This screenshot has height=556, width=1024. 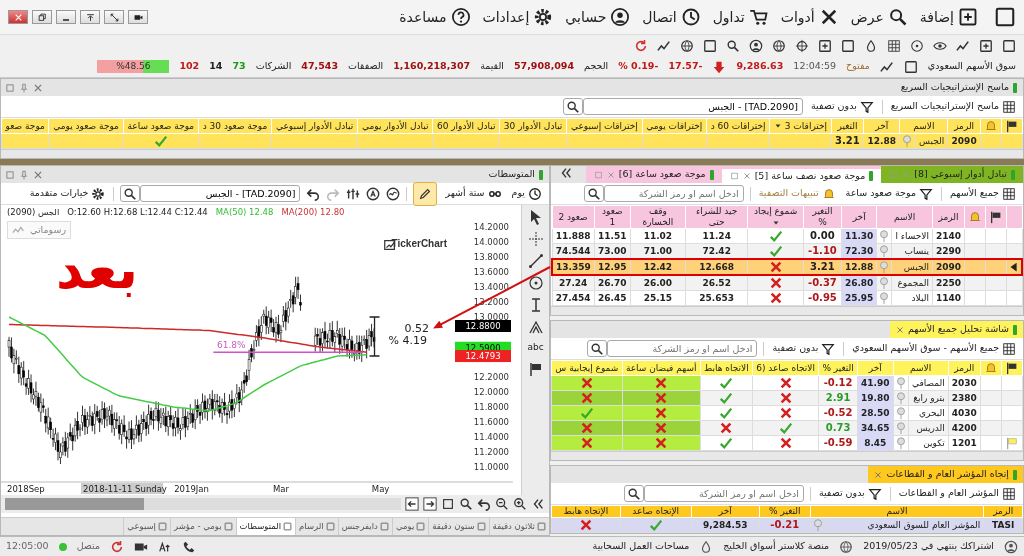 What do you see at coordinates (458, 526) in the screenshot?
I see `layout-tab: ستون دقيقة` at bounding box center [458, 526].